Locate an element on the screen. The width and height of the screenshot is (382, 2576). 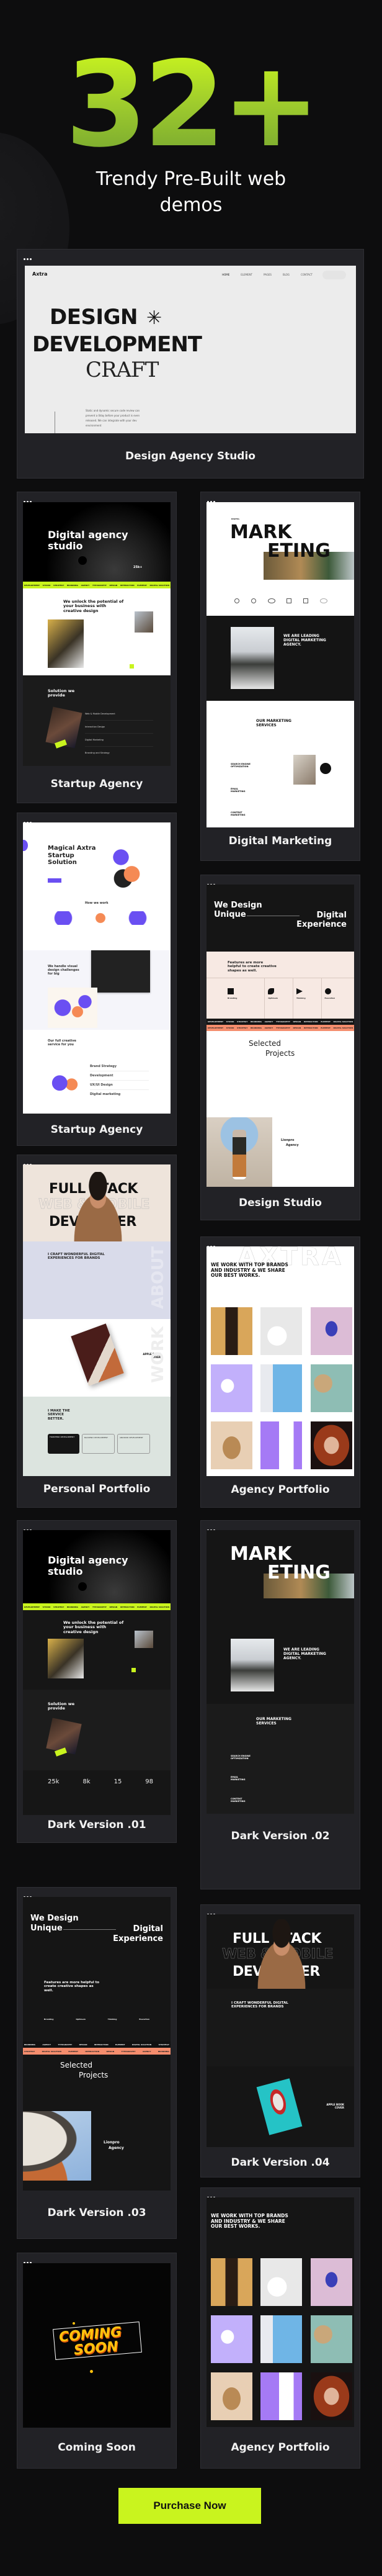
hero-title: Magical Axtra Startup Solution is located at coordinates (72, 855).